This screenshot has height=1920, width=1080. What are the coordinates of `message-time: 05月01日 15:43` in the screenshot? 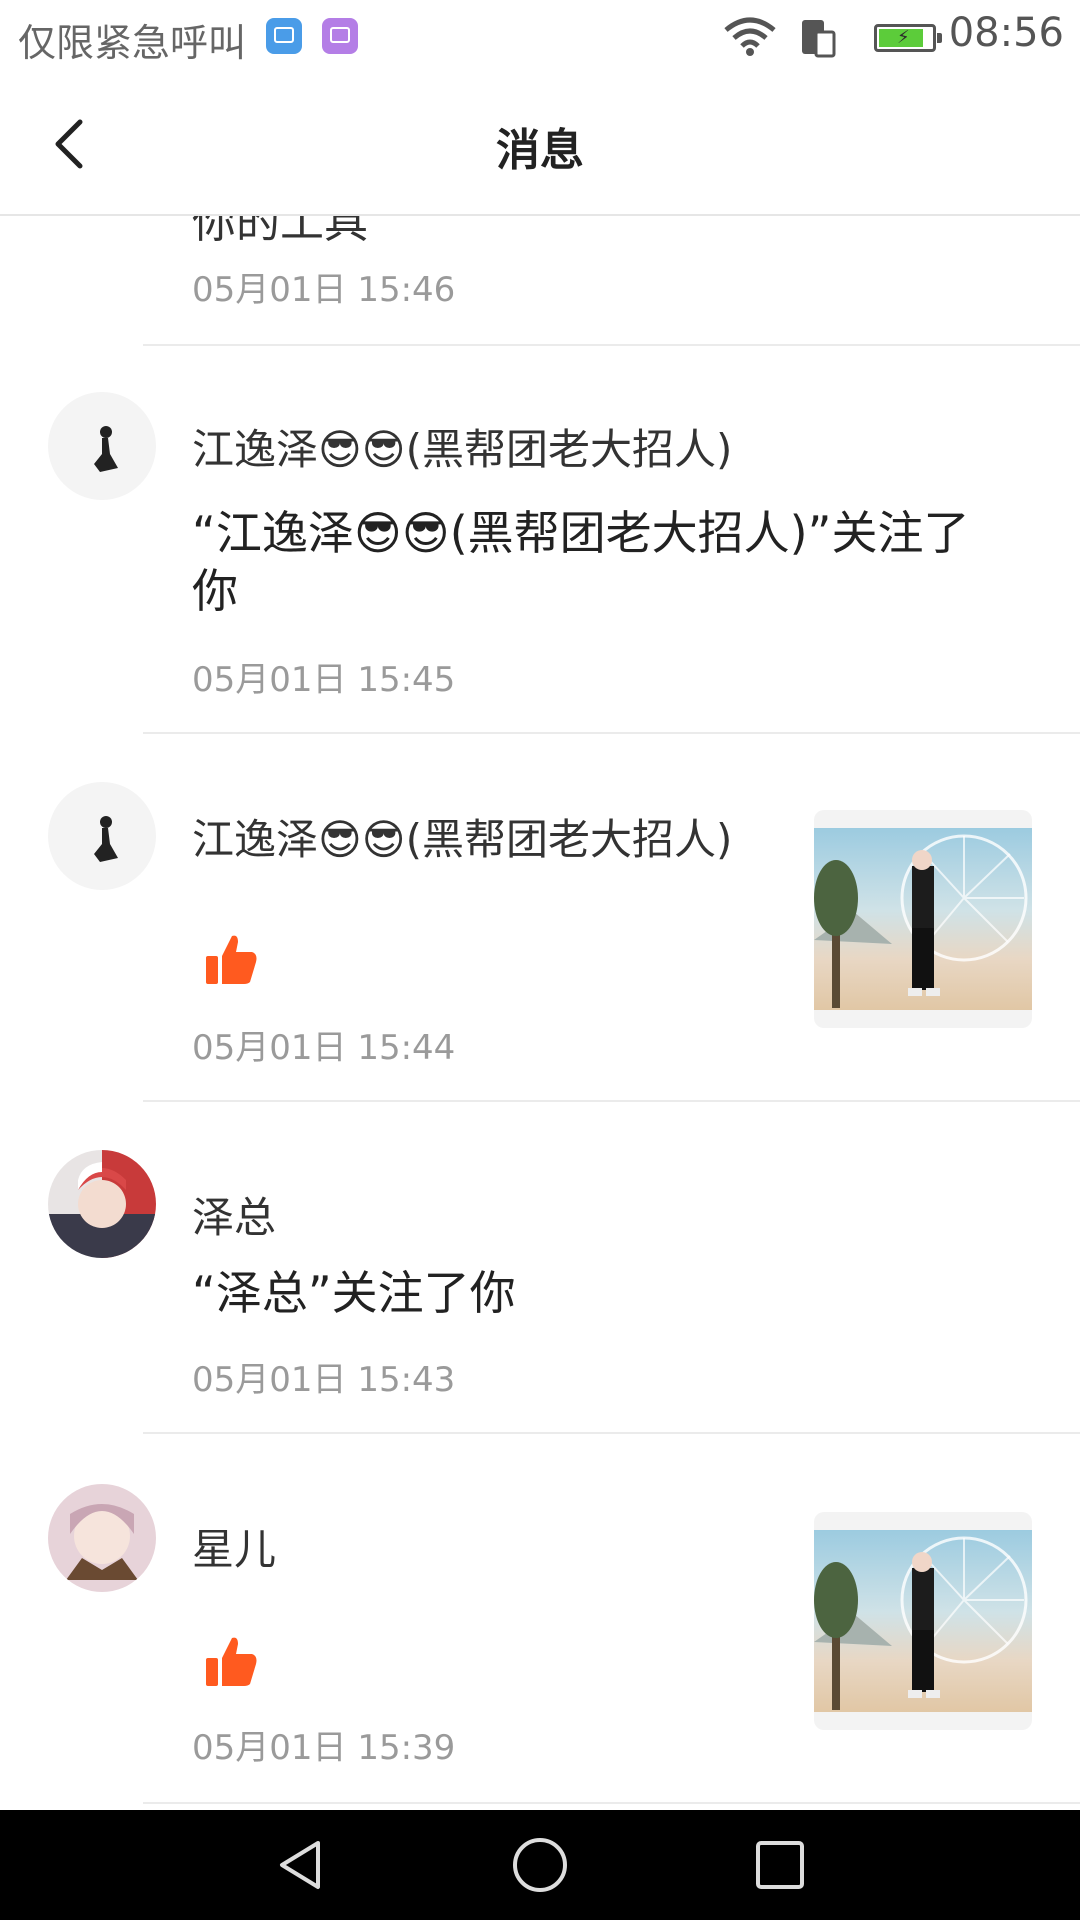 It's located at (324, 1380).